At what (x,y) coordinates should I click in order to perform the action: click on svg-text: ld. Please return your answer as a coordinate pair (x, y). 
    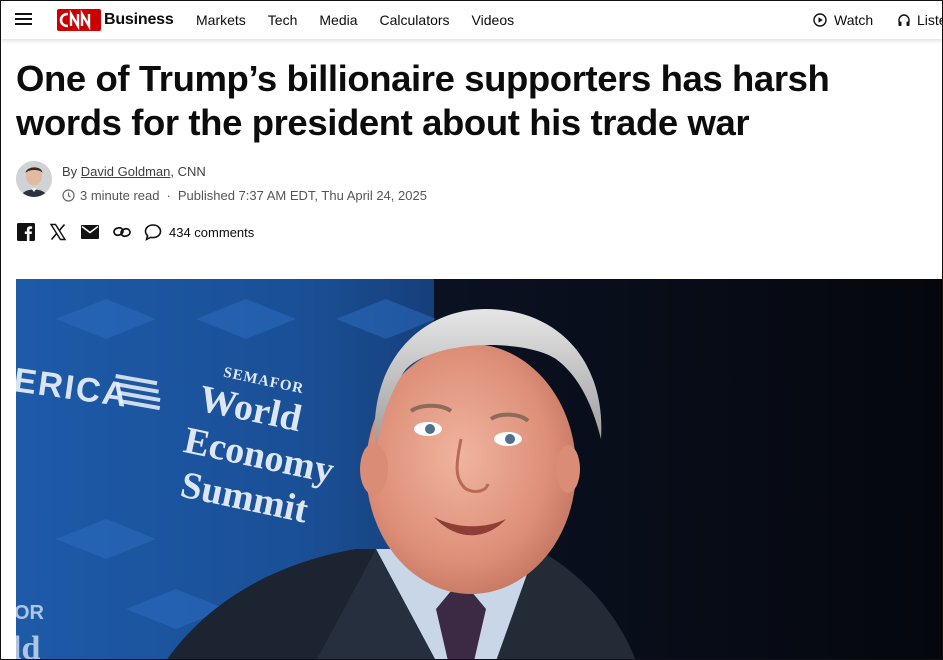
    Looking at the image, I should click on (28, 645).